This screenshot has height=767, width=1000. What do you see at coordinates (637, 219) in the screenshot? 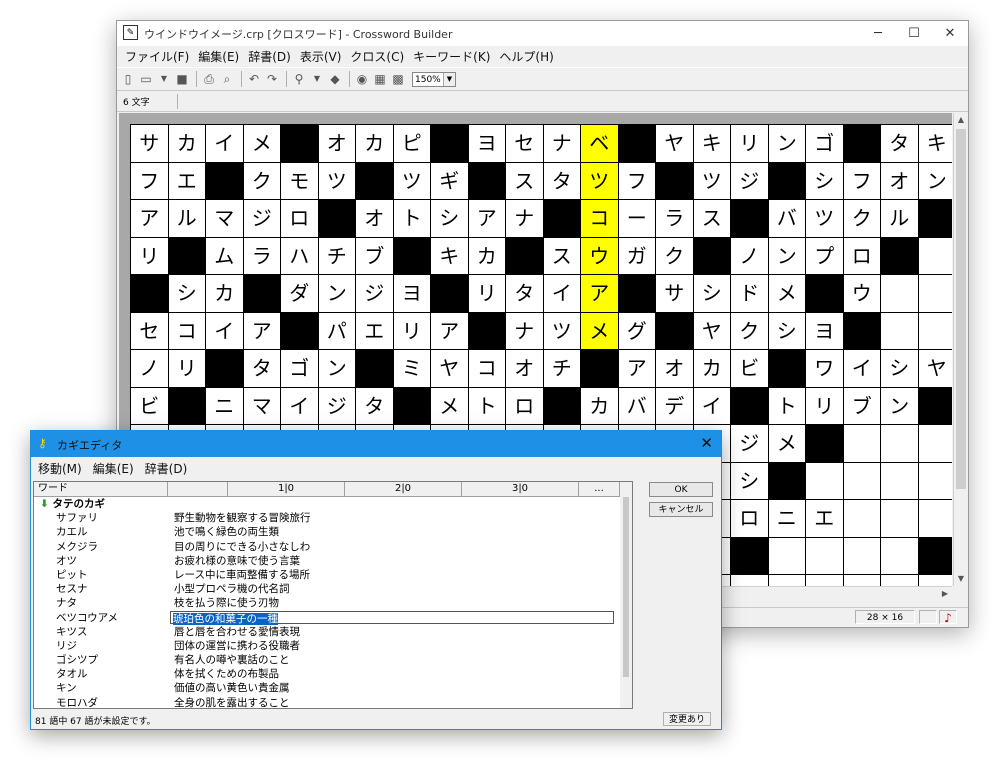
I see `grid-cell: ー` at bounding box center [637, 219].